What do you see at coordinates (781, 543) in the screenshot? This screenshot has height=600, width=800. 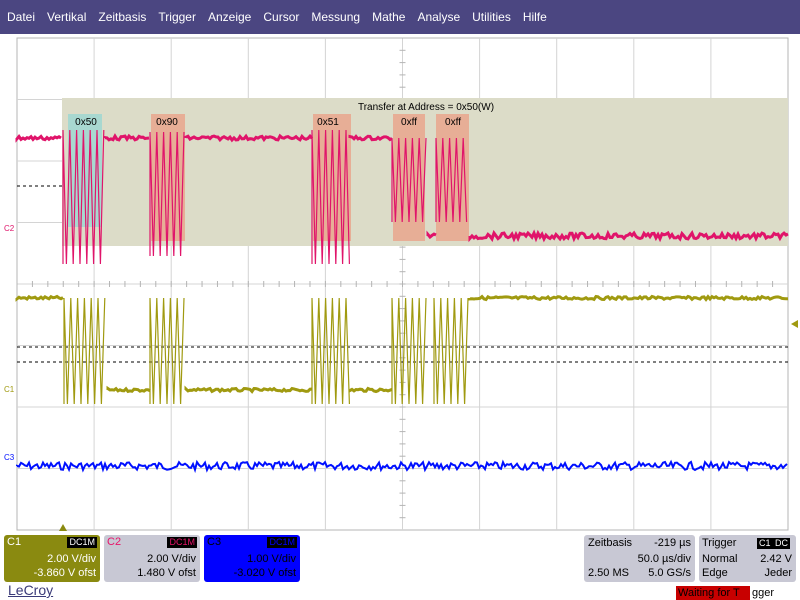 I see `trigger-coupling: DC` at bounding box center [781, 543].